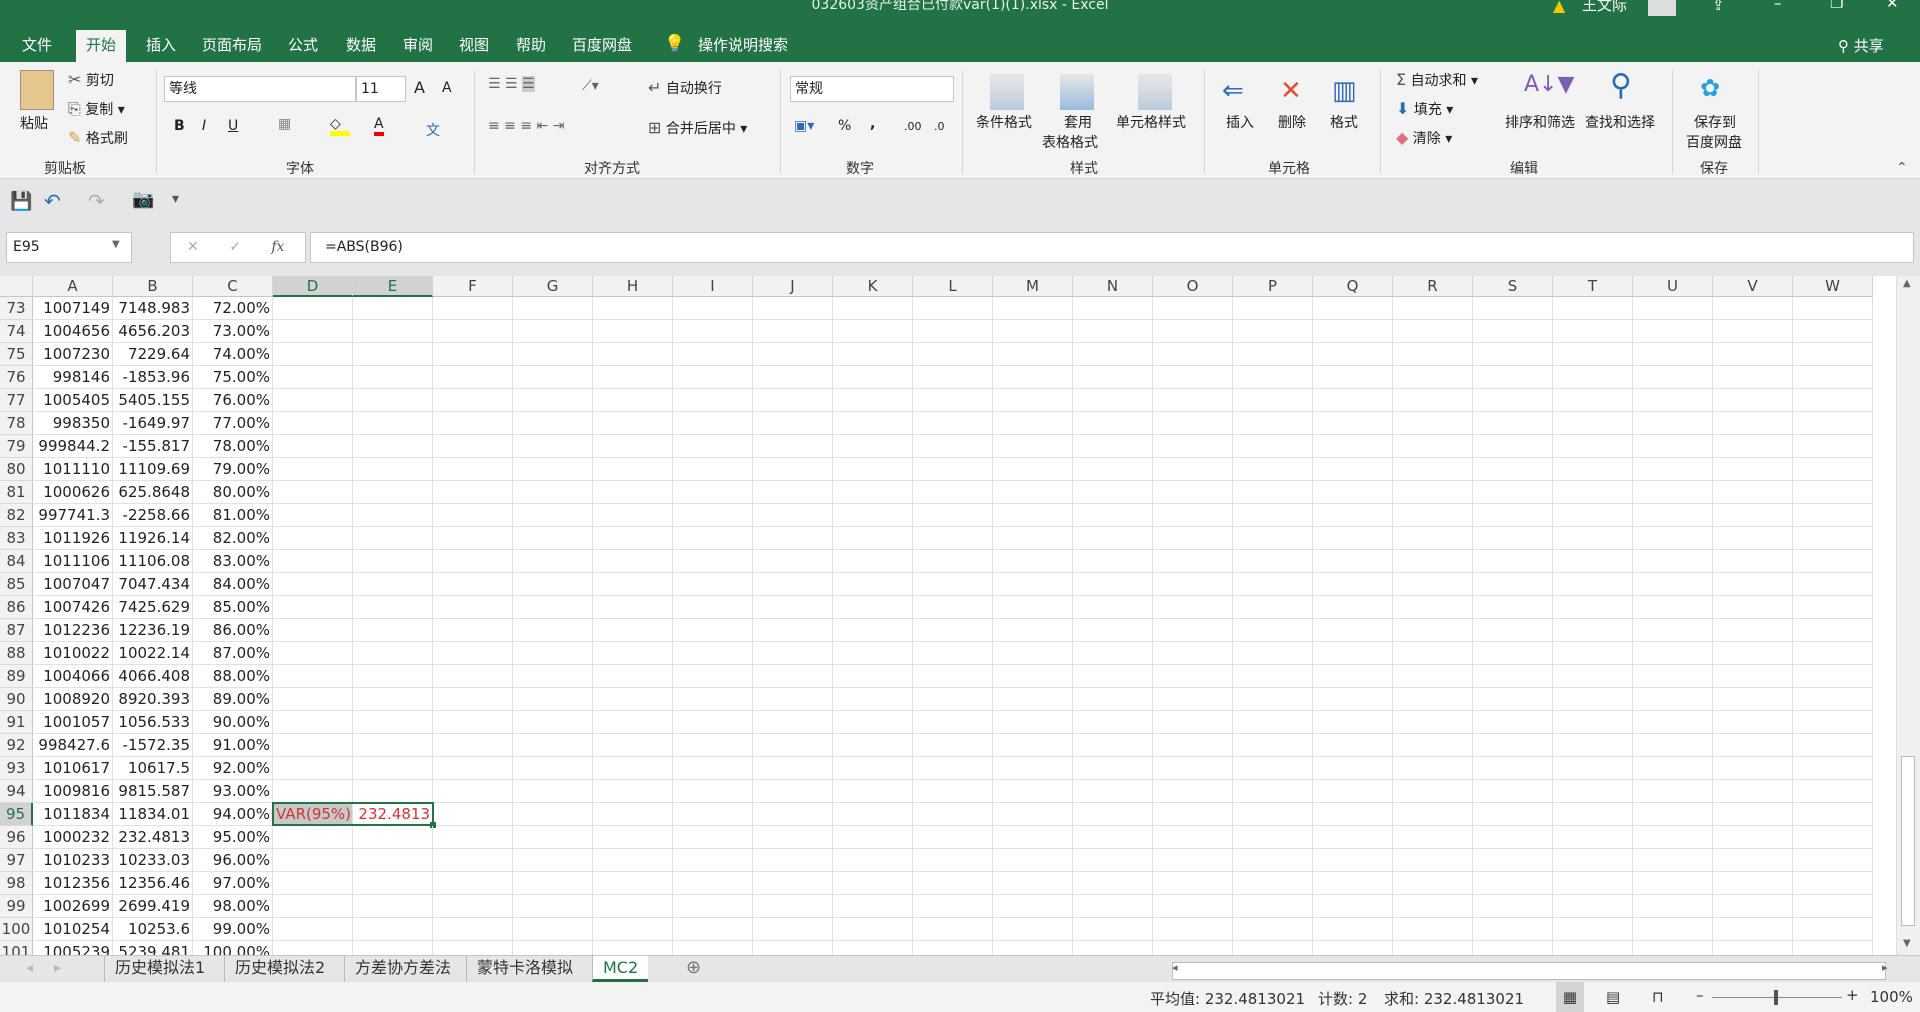 The height and width of the screenshot is (1012, 1920). Describe the element at coordinates (953, 446) in the screenshot. I see `cell-L79` at that location.